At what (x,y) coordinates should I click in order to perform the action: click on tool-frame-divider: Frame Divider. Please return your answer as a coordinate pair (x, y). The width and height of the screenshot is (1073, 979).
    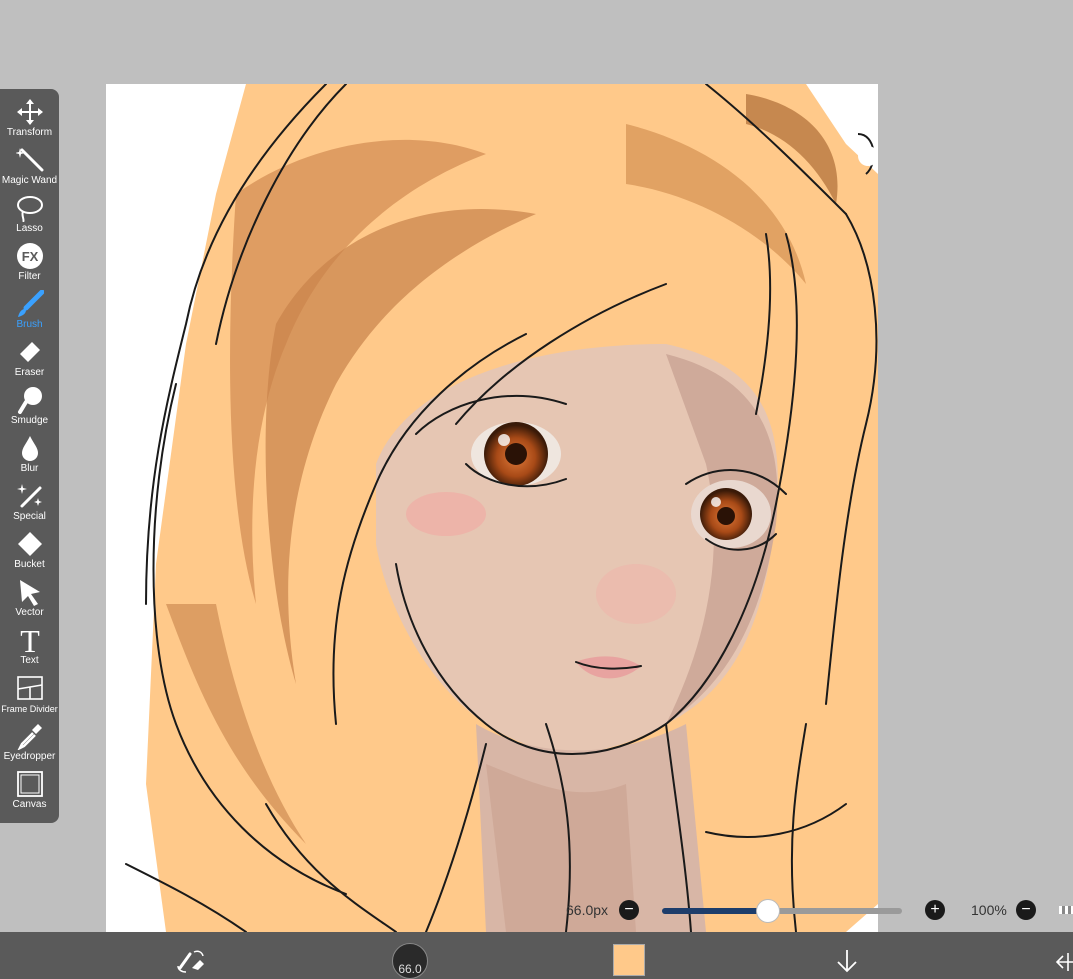
    Looking at the image, I should click on (29, 693).